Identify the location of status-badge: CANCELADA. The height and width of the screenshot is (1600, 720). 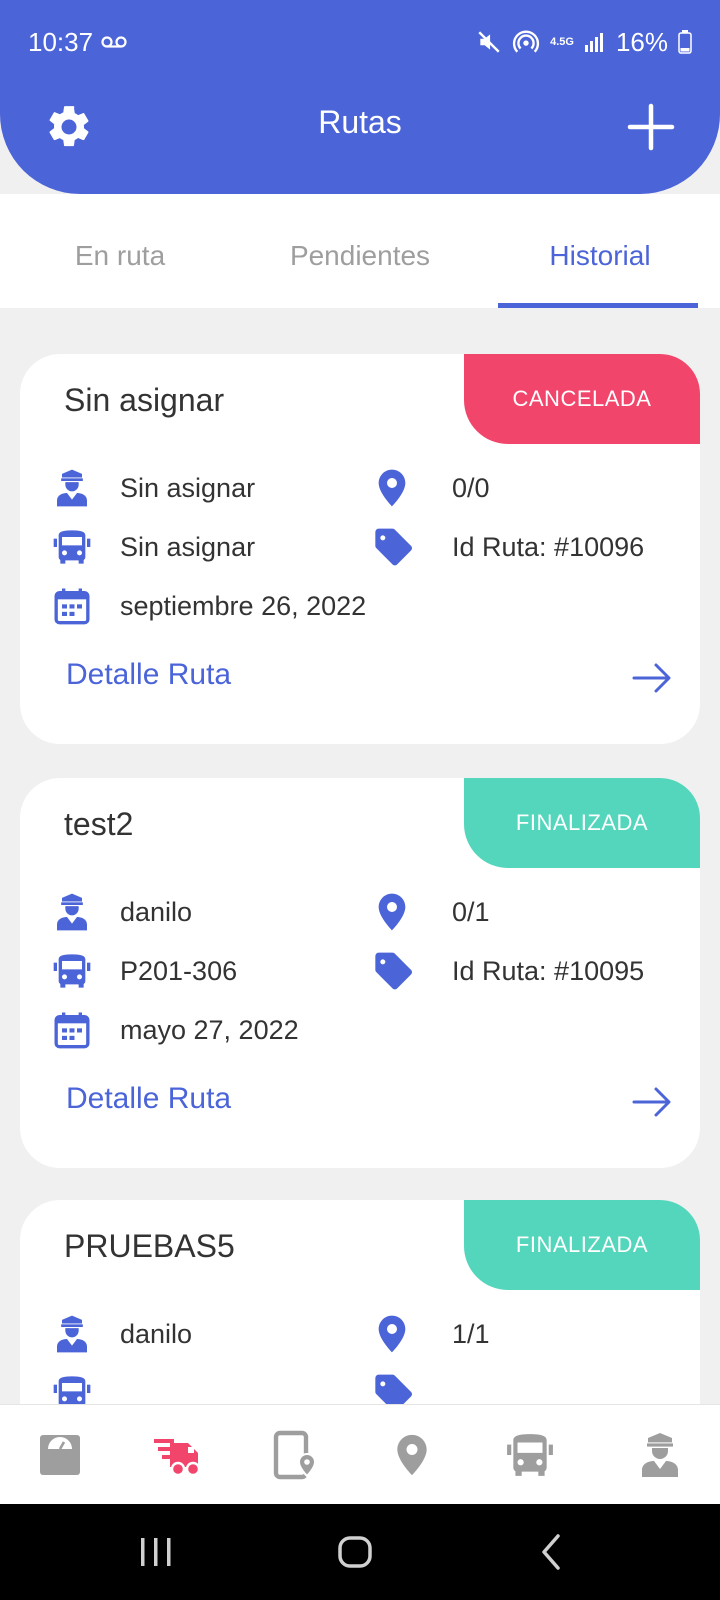
(582, 399).